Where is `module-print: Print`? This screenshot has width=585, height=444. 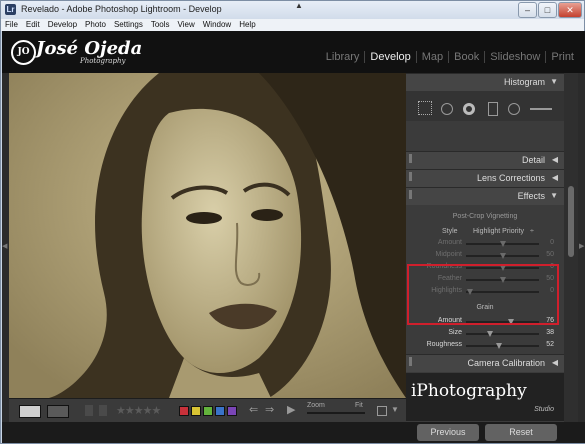 module-print: Print is located at coordinates (562, 57).